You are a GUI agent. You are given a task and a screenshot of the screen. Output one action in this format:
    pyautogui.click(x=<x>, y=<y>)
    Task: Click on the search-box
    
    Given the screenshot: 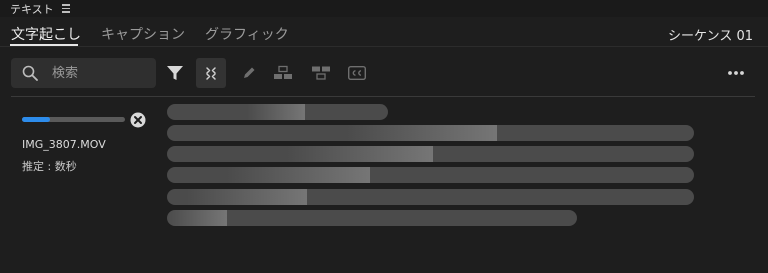 What is the action you would take?
    pyautogui.click(x=83, y=73)
    